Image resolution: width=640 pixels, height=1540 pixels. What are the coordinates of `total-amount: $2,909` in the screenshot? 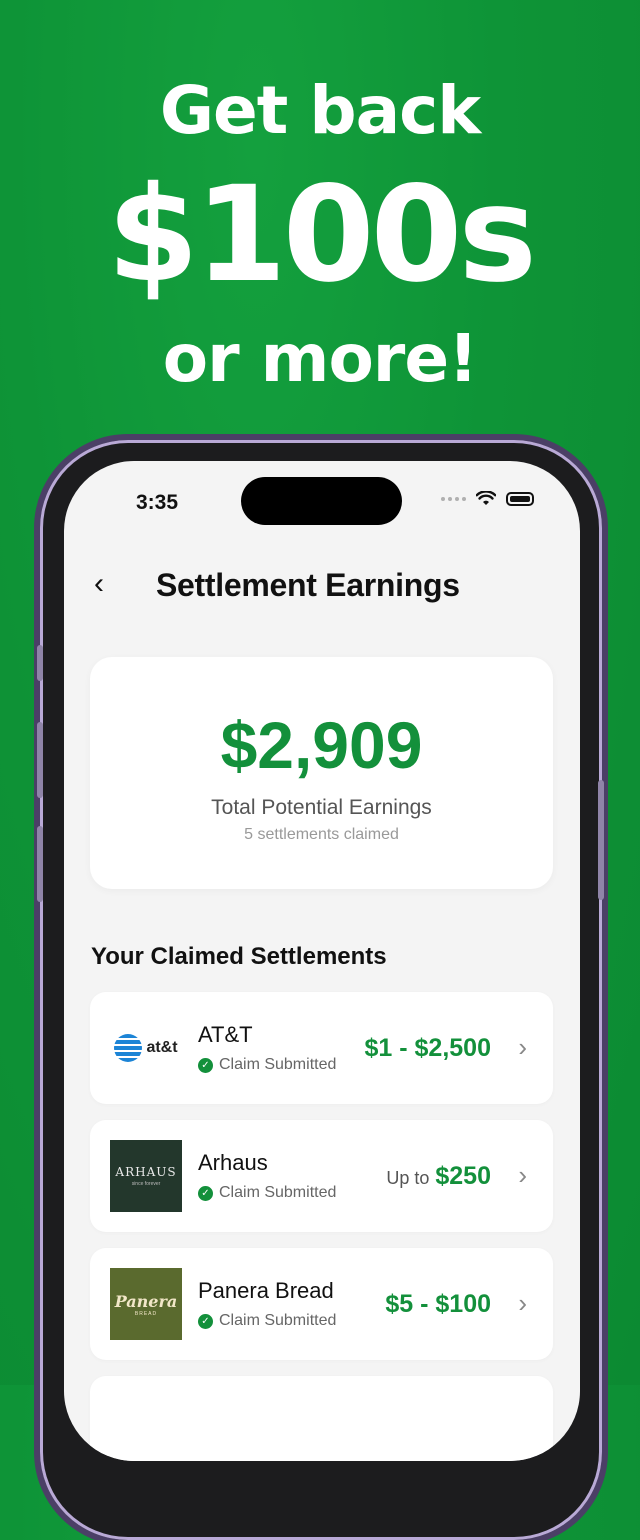 It's located at (321, 745).